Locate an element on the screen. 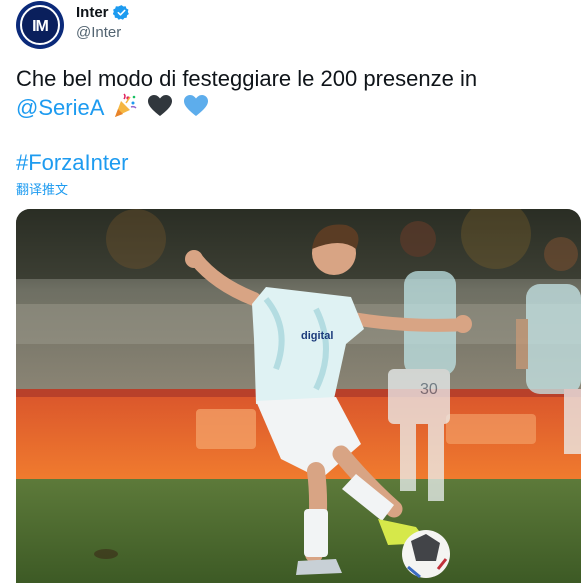  author-avatar: IM is located at coordinates (40, 25).